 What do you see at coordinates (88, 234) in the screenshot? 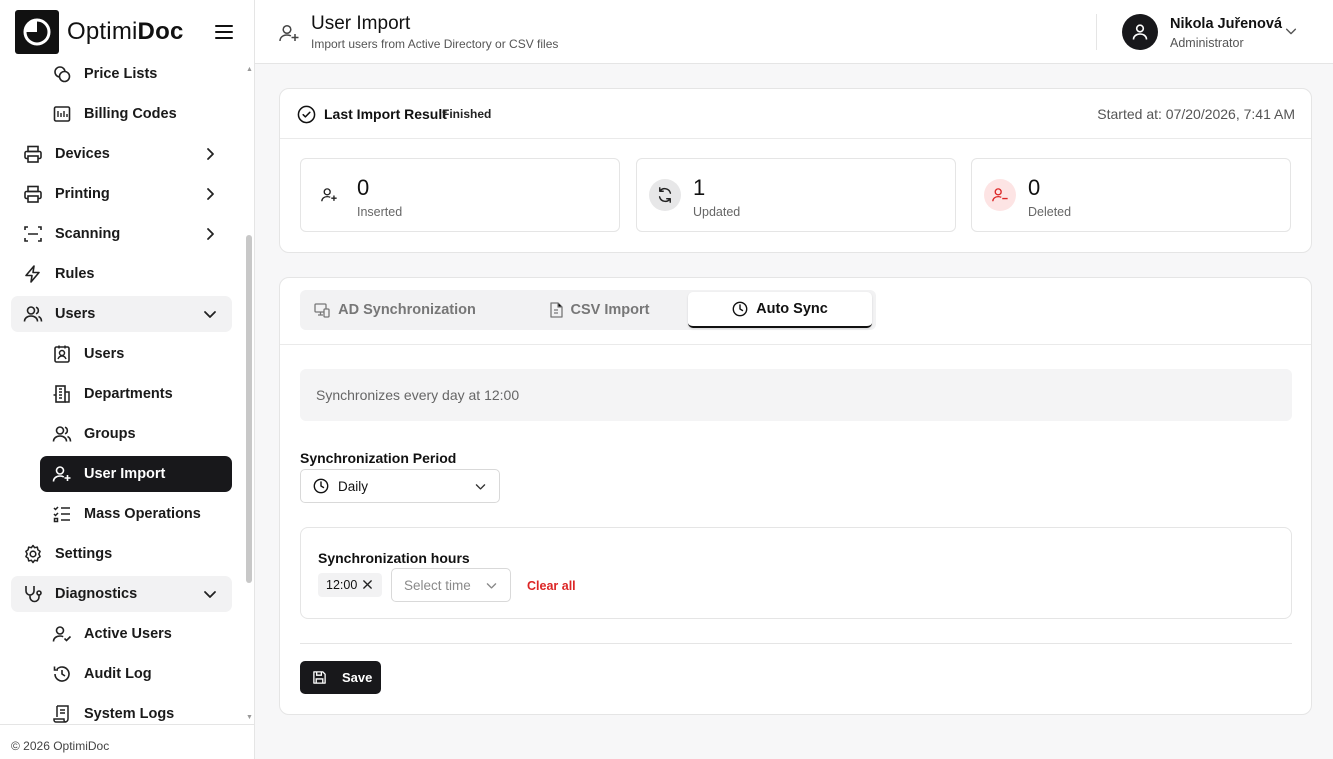
I see `sidebar-item-label: Scanning` at bounding box center [88, 234].